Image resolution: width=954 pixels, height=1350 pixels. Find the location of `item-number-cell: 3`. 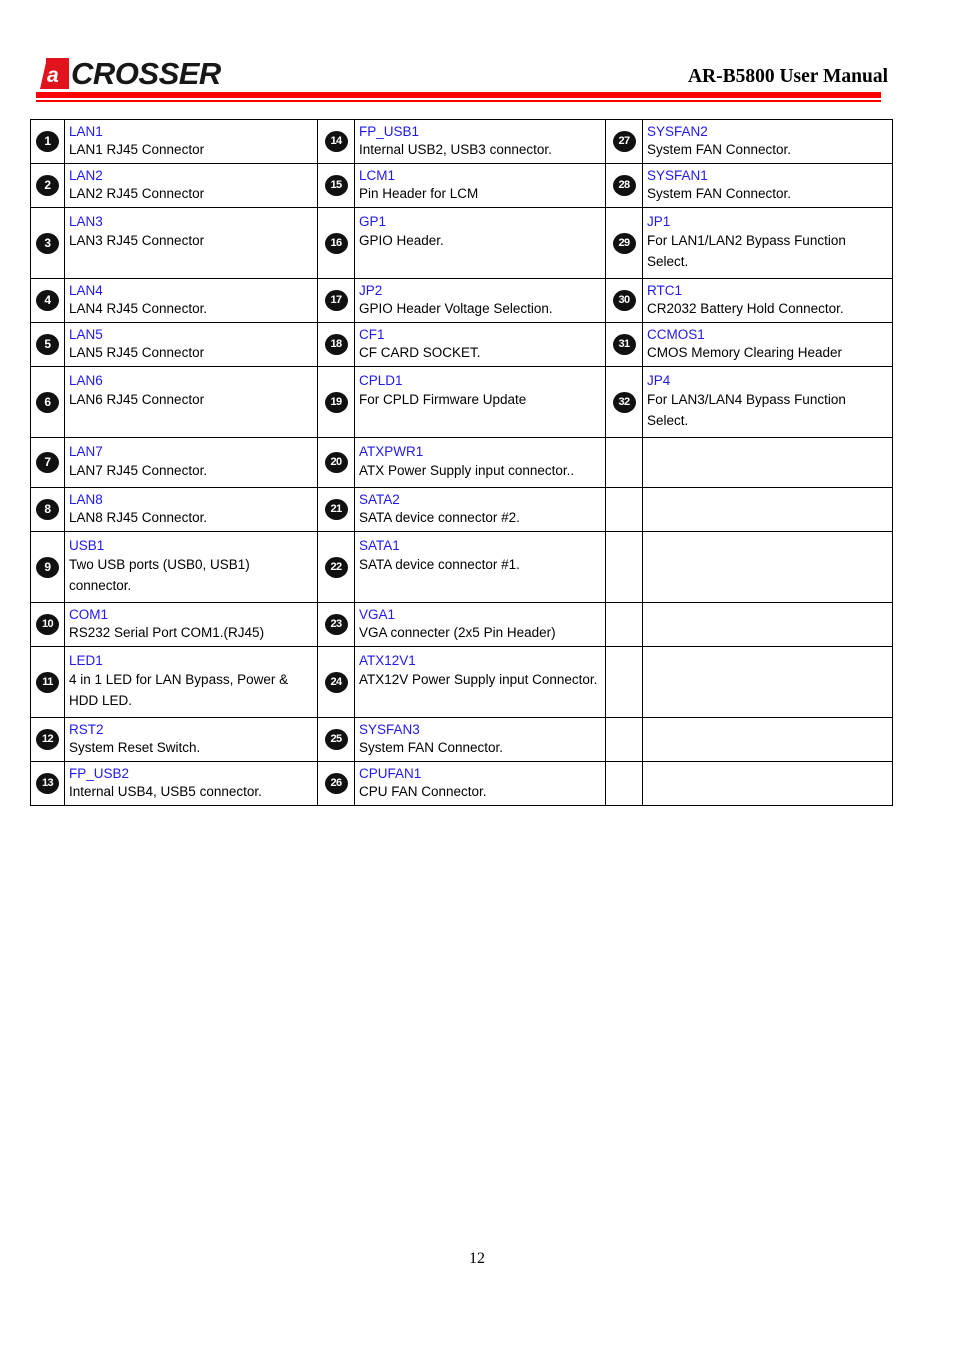

item-number-cell: 3 is located at coordinates (47, 243).